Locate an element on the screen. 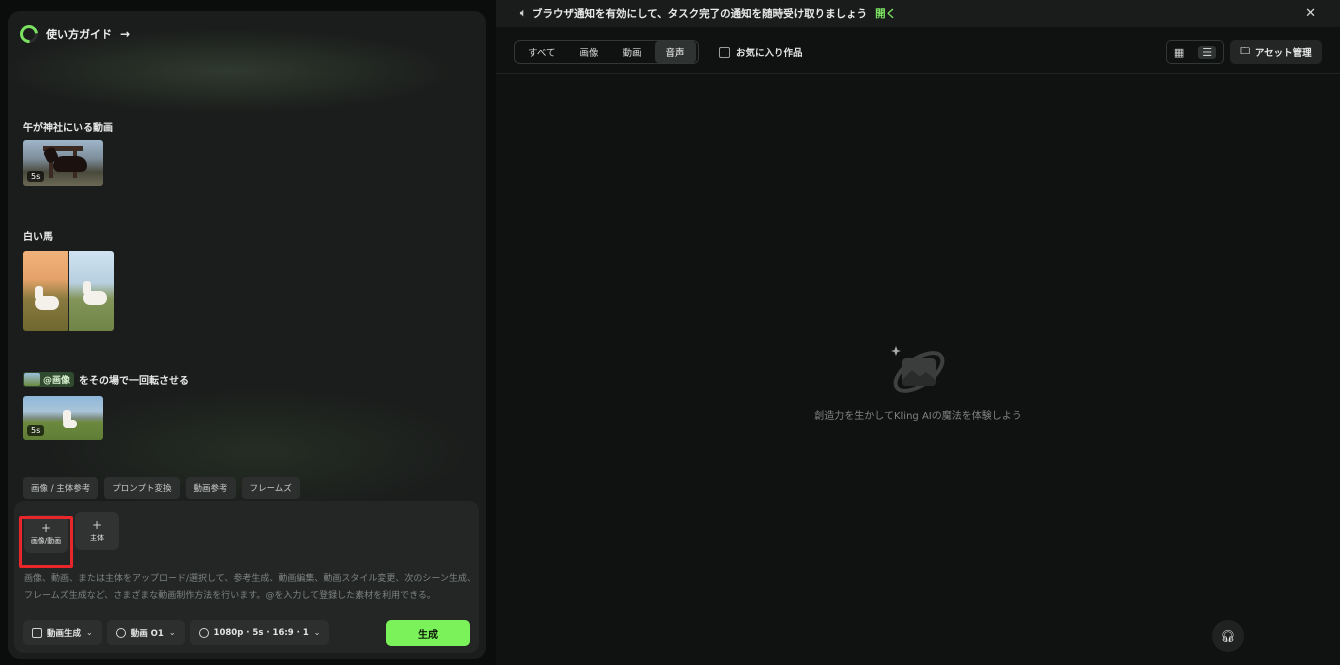 Image resolution: width=1340 pixels, height=665 pixels. highlight-box is located at coordinates (46, 542).